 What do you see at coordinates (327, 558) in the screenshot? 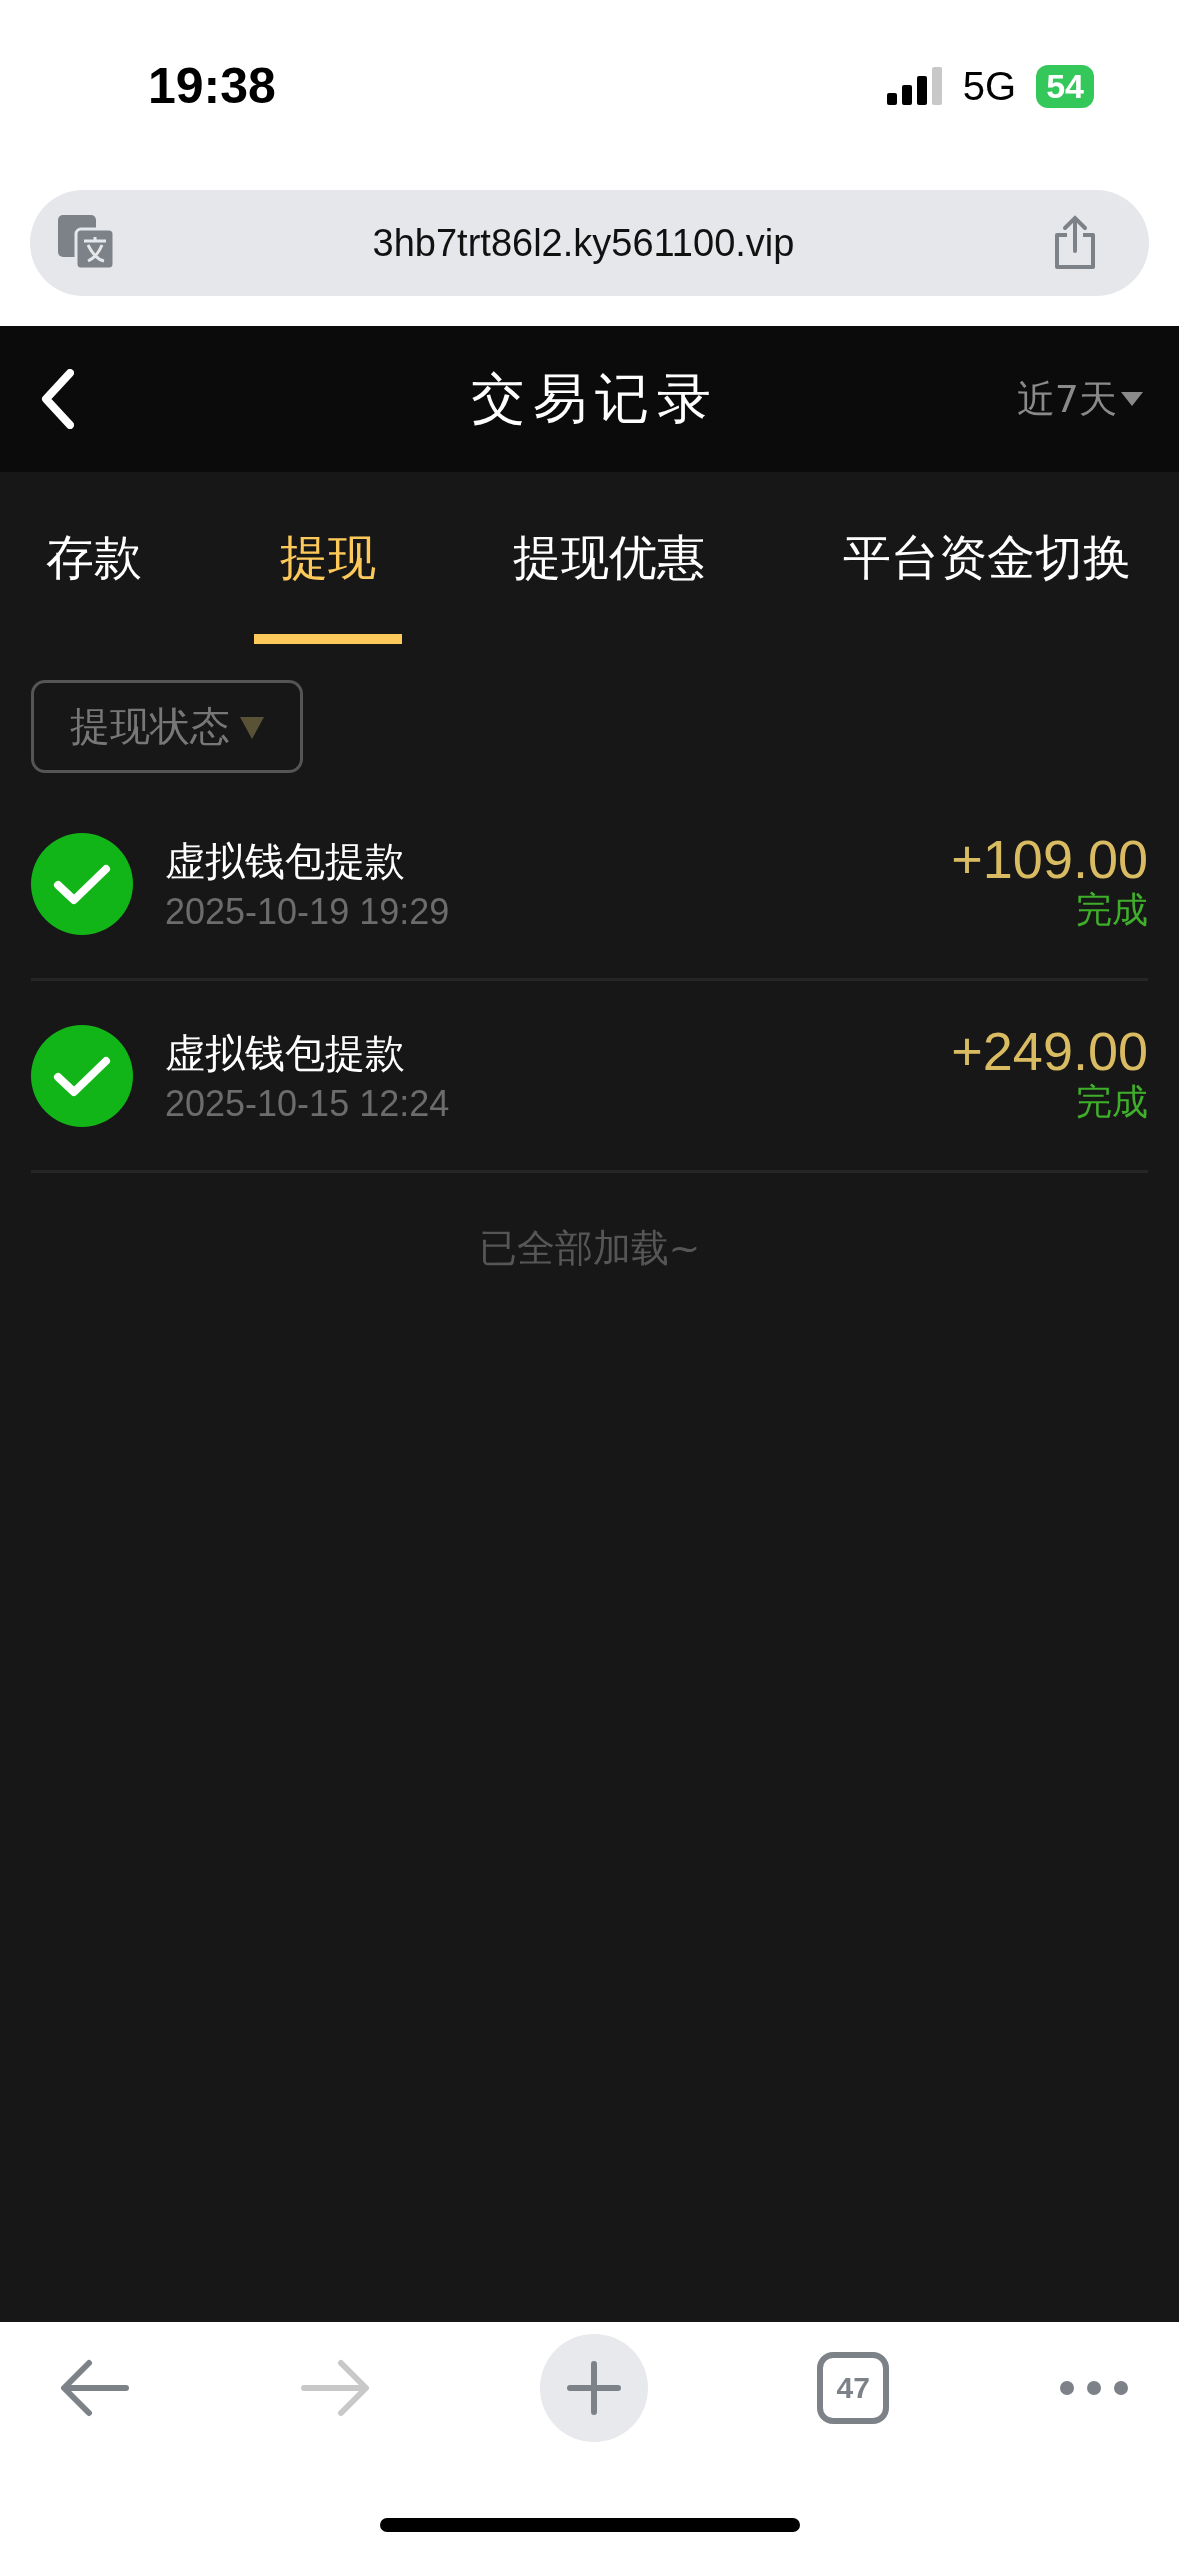
I see `tab: 提现` at bounding box center [327, 558].